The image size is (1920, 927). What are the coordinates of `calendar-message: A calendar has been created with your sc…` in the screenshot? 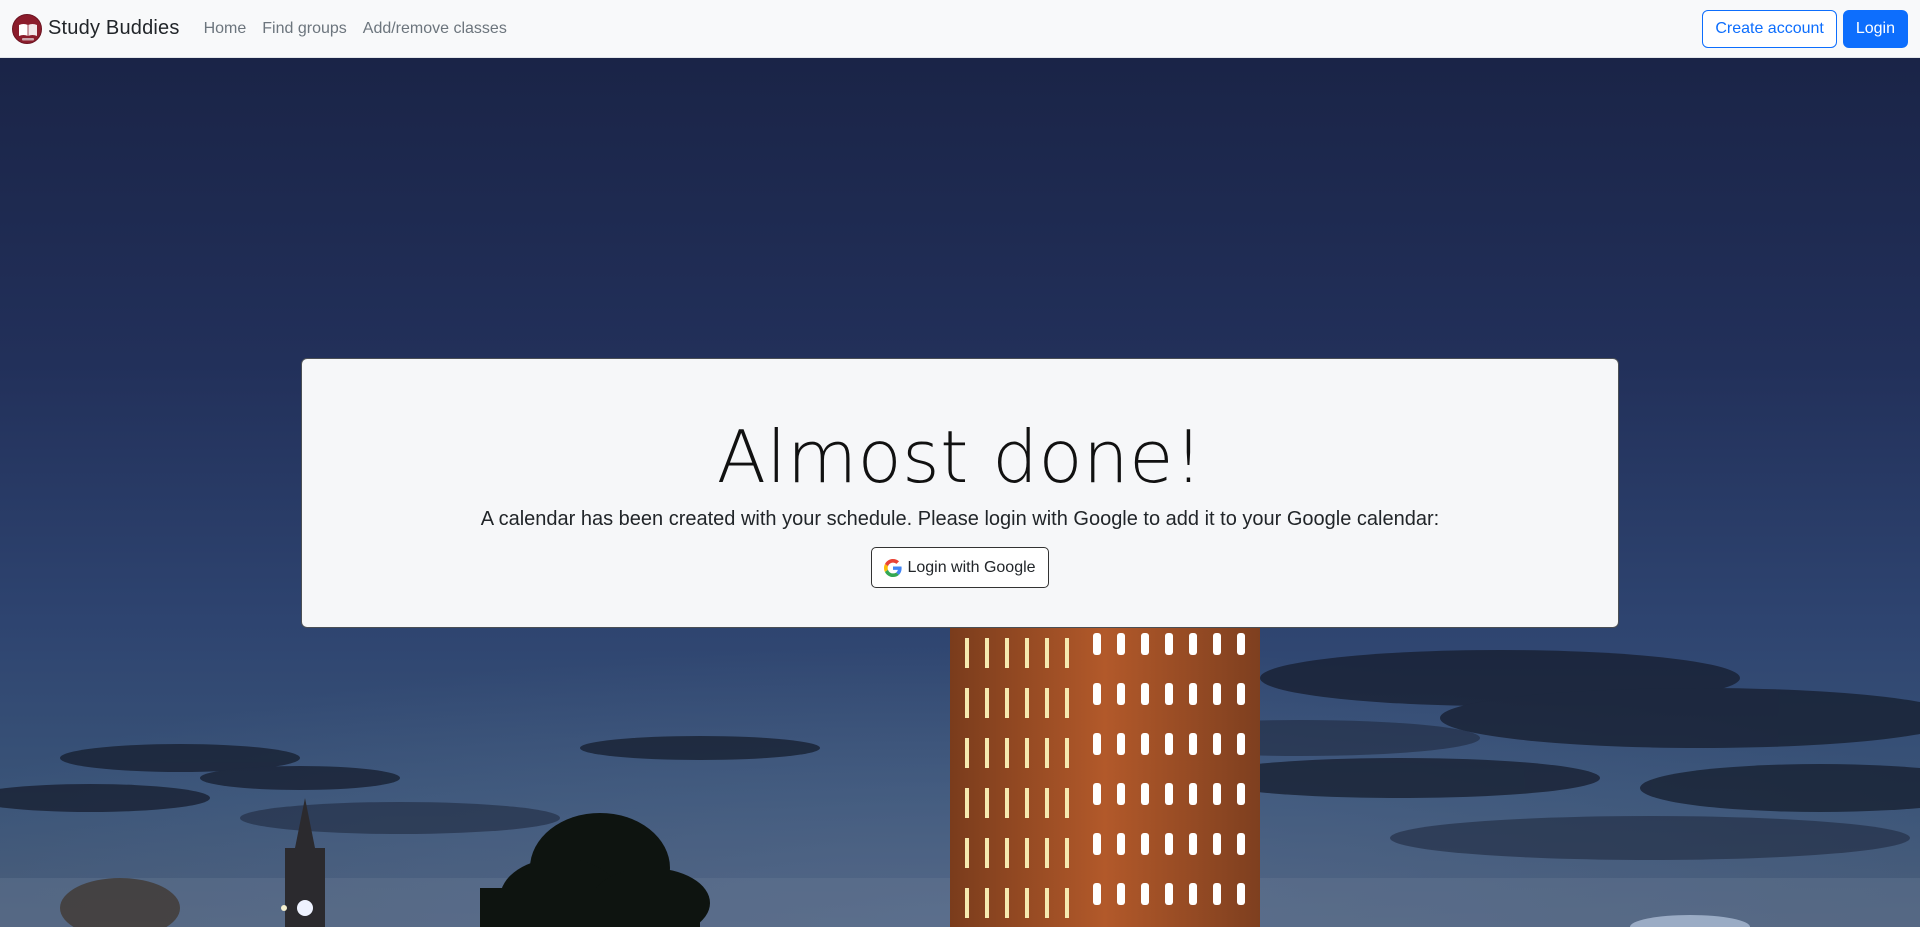 It's located at (960, 519).